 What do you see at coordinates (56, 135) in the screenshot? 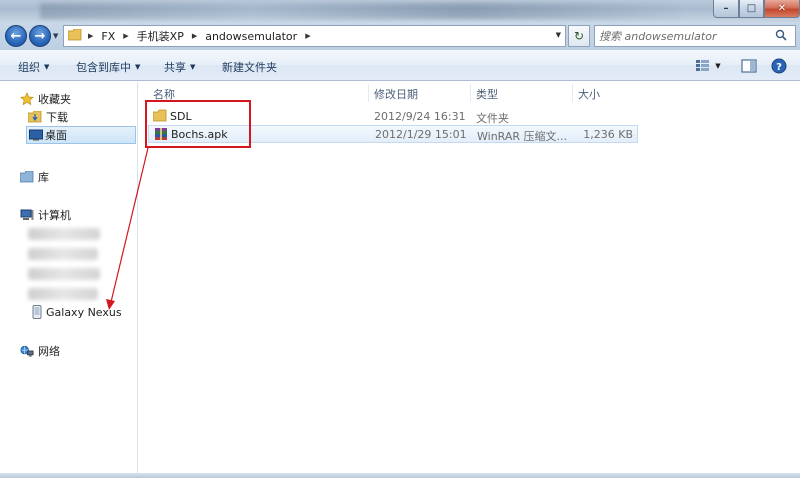
I see `sidebar-item-label: 桌面` at bounding box center [56, 135].